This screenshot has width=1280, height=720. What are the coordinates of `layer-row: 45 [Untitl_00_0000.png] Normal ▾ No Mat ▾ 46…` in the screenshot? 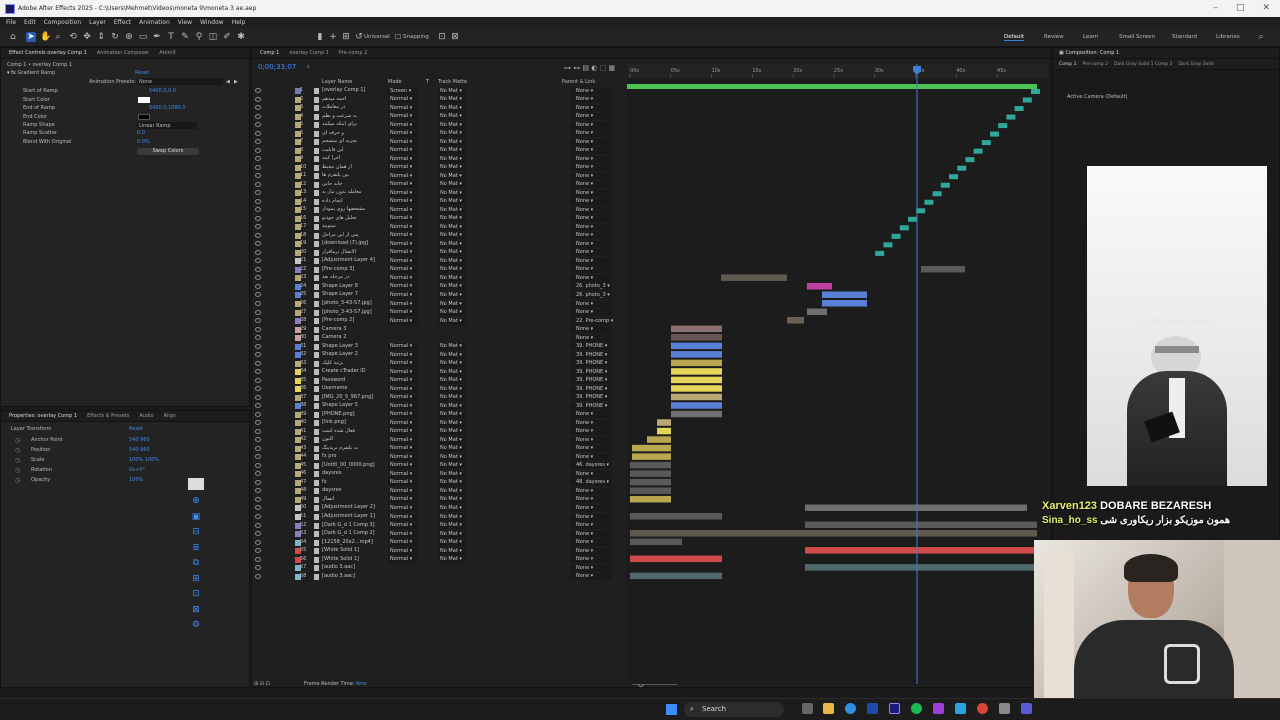 It's located at (439, 466).